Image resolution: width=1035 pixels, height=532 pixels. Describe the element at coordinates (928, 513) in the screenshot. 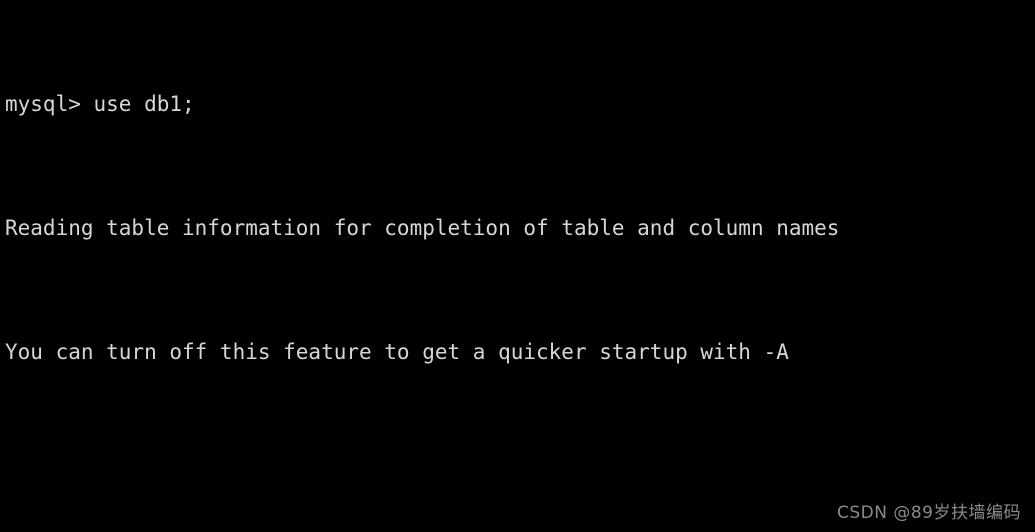

I see `watermark-label: CSDN @89岁扶墙编码` at that location.